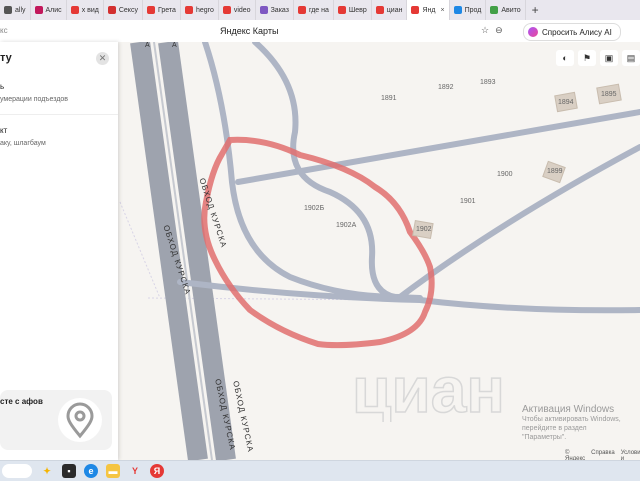  Describe the element at coordinates (533, 32) in the screenshot. I see `alisa-icon` at that location.